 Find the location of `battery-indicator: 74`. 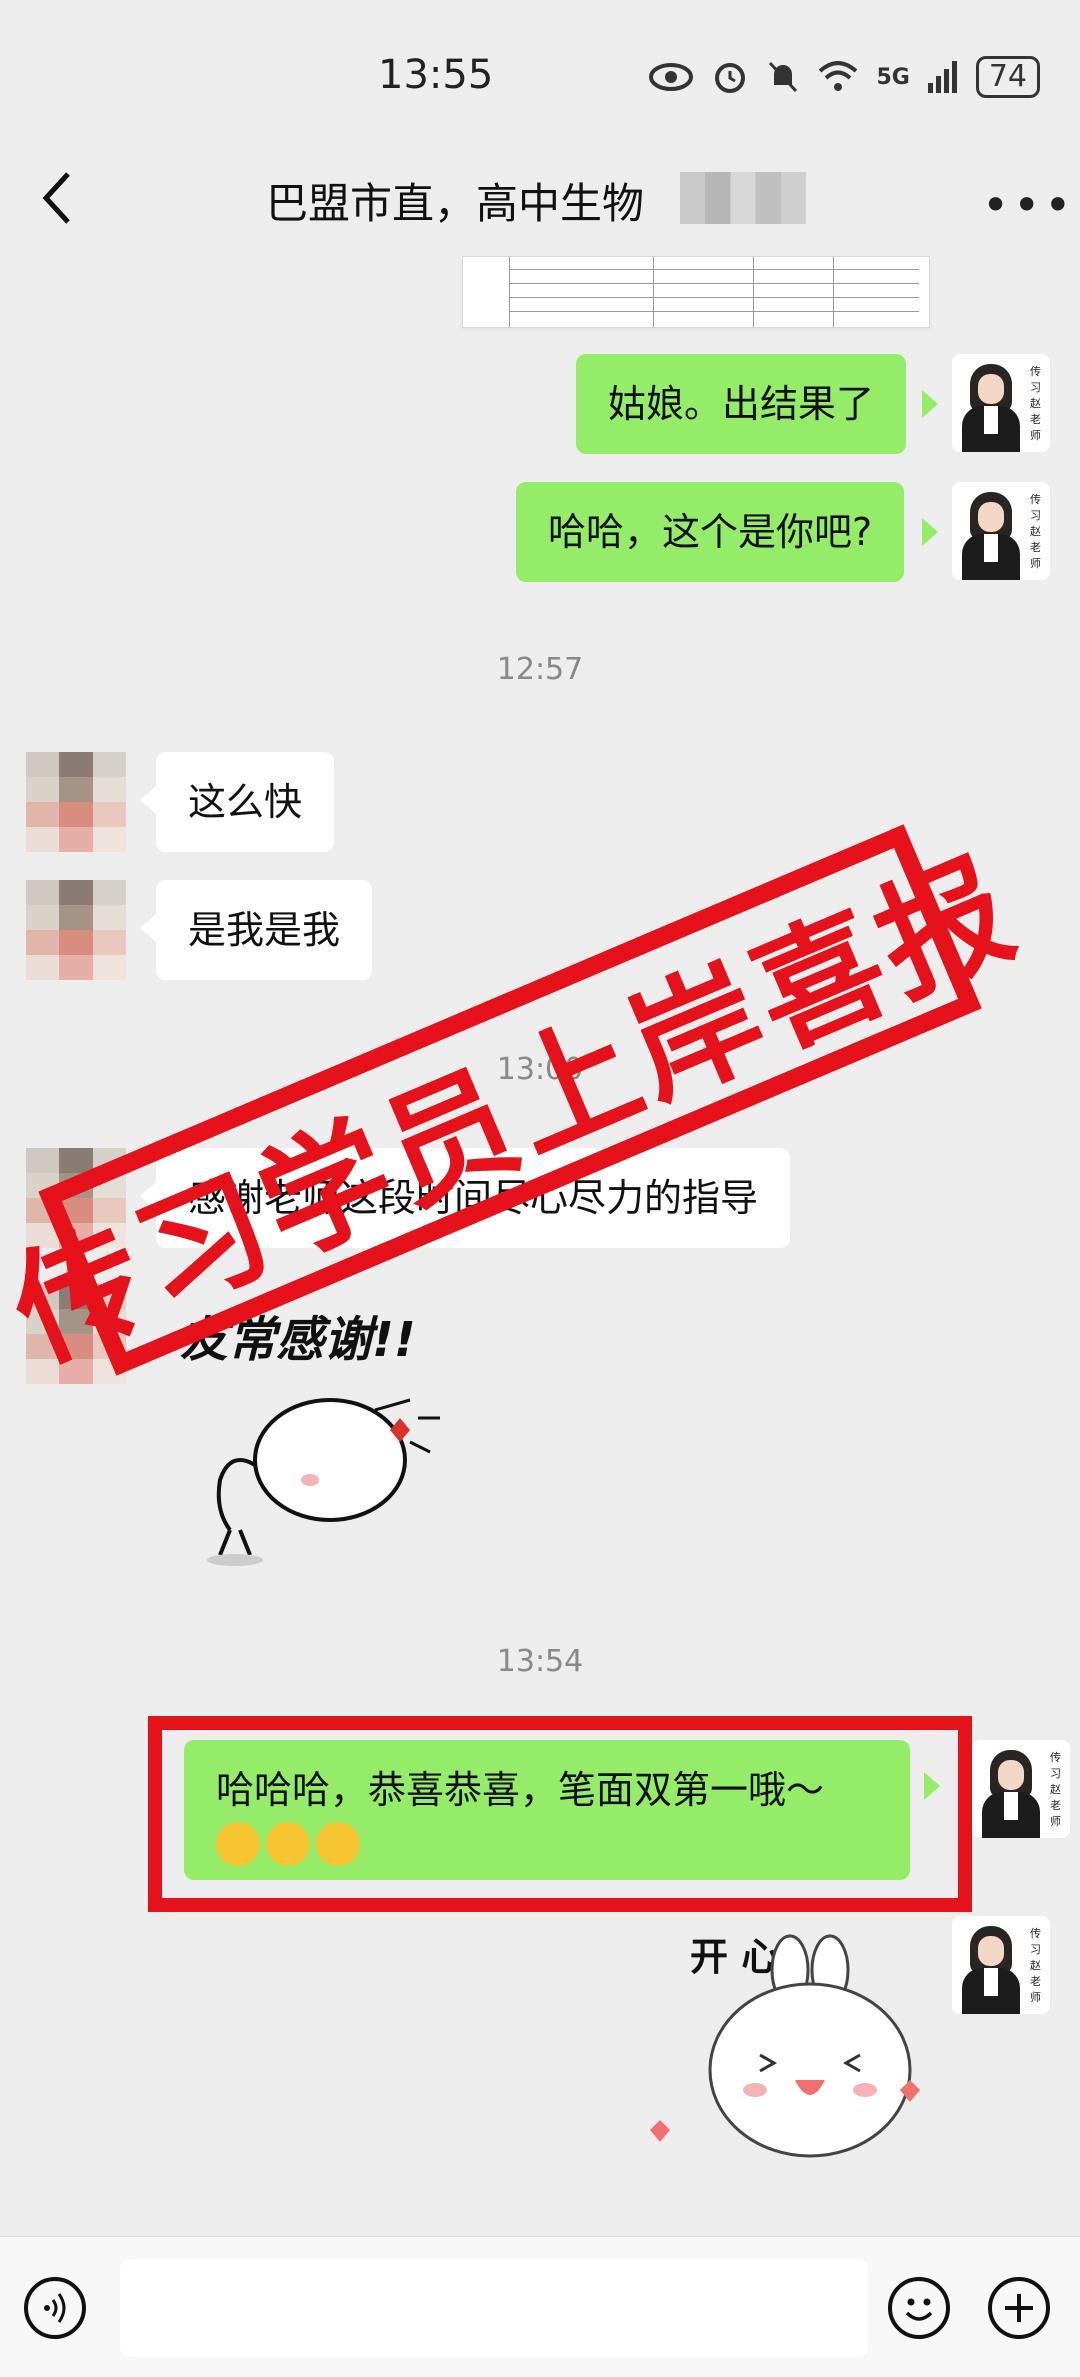

battery-indicator: 74 is located at coordinates (1007, 77).